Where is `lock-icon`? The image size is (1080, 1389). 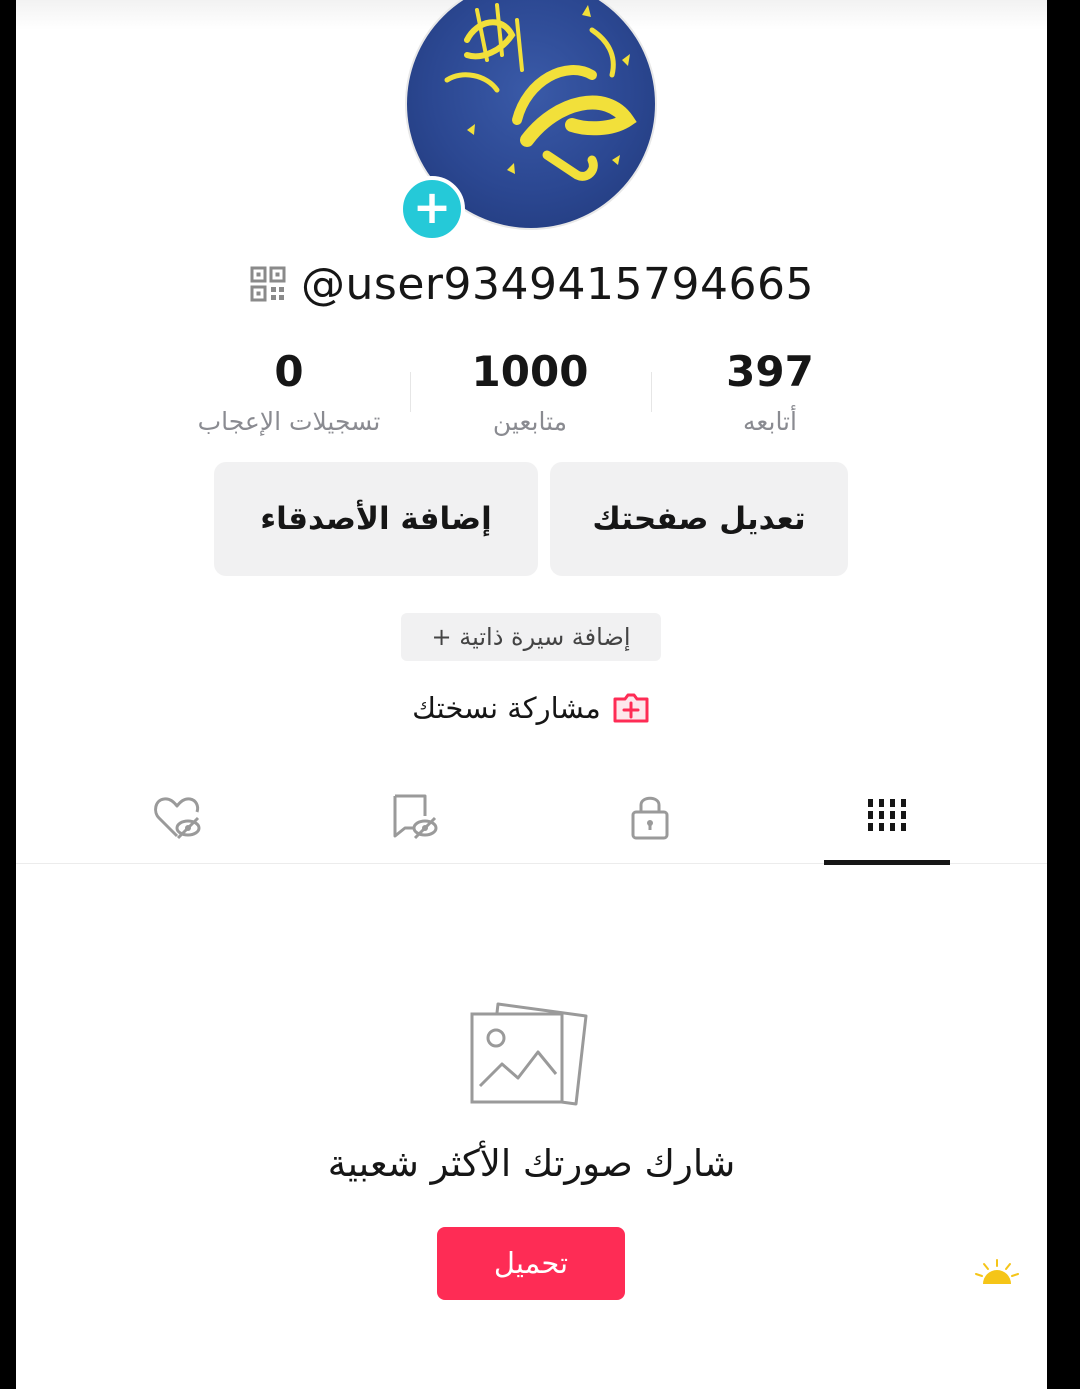 lock-icon is located at coordinates (650, 818).